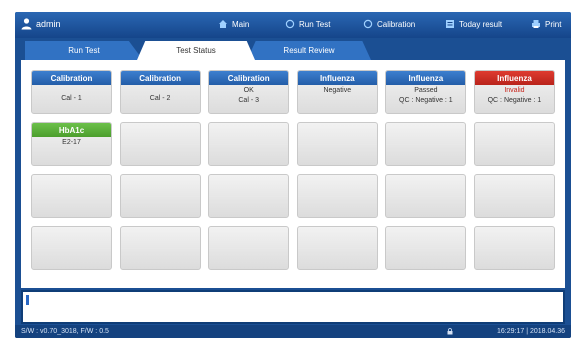 This screenshot has height=340, width=586. What do you see at coordinates (27, 300) in the screenshot?
I see `text-cursor` at bounding box center [27, 300].